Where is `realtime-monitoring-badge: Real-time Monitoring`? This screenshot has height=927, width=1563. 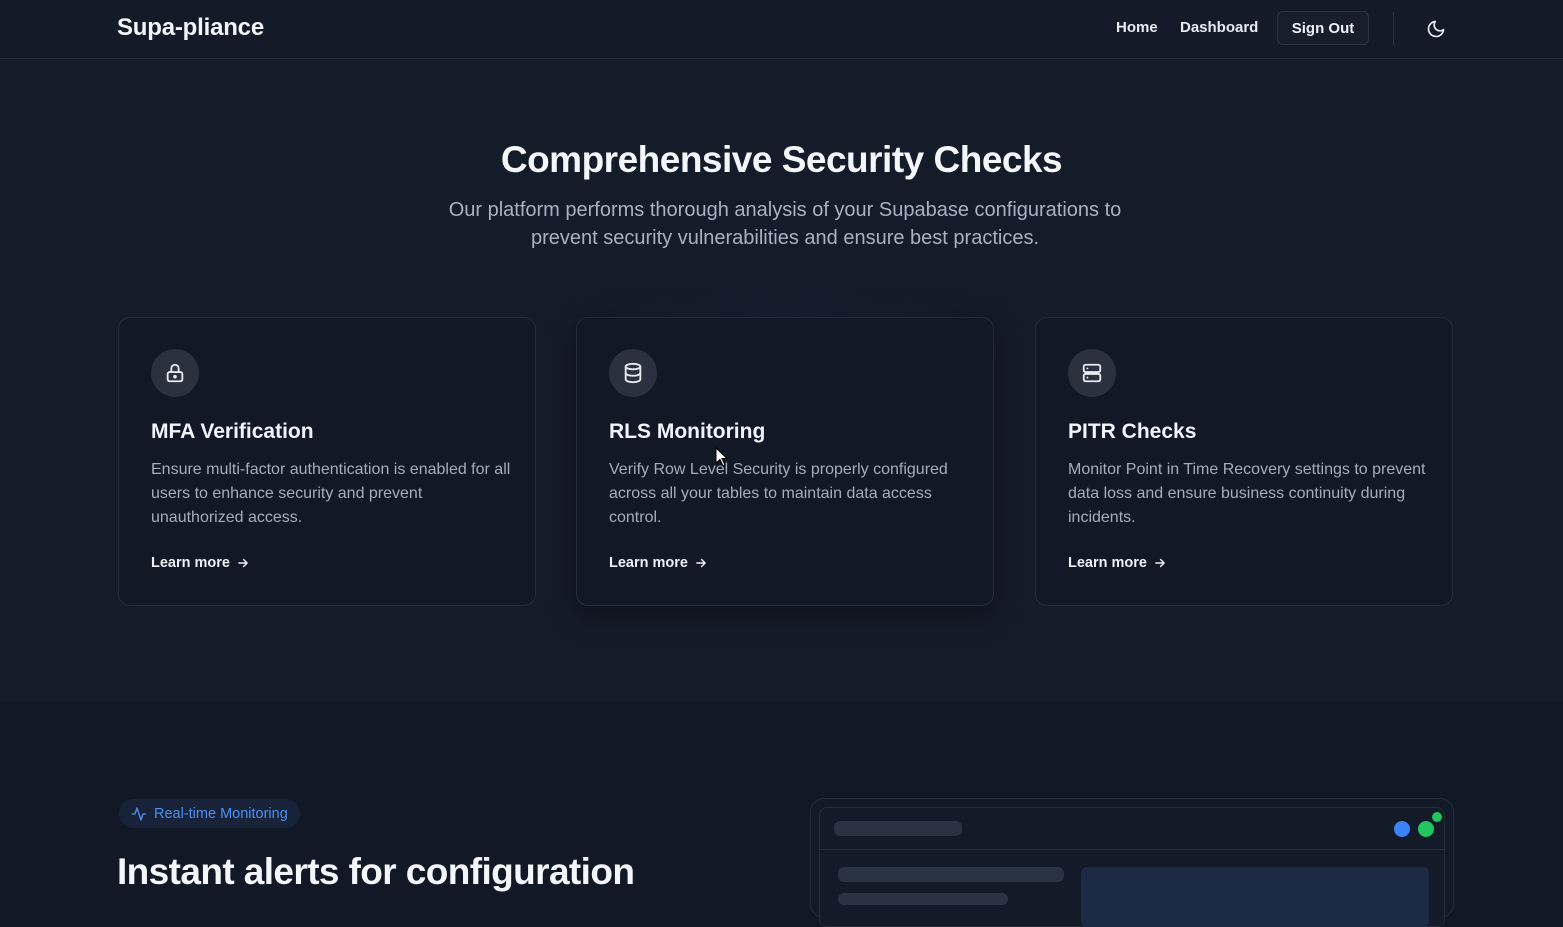 realtime-monitoring-badge: Real-time Monitoring is located at coordinates (209, 813).